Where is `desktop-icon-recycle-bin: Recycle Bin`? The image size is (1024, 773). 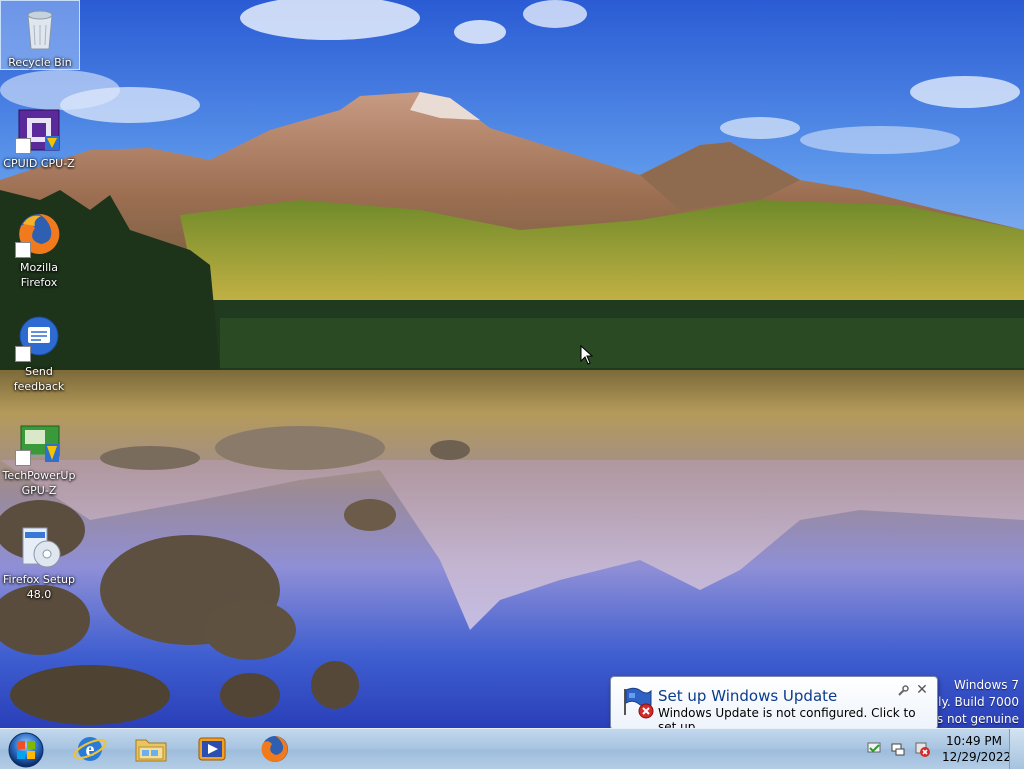
desktop-icon-recycle-bin: Recycle Bin is located at coordinates (40, 35).